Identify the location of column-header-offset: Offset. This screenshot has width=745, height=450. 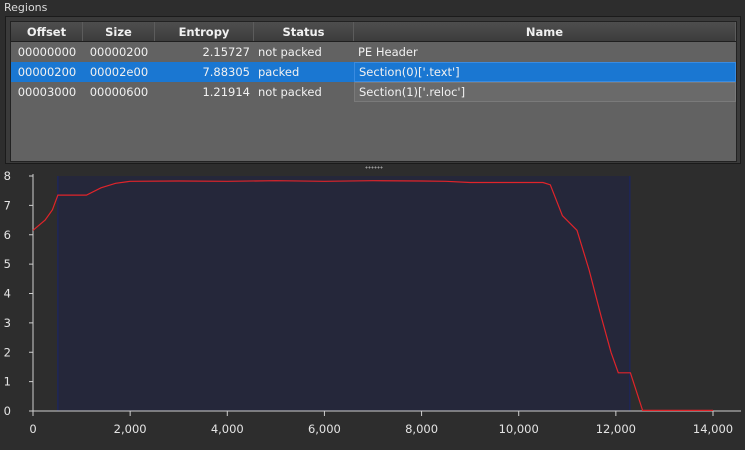
(47, 31).